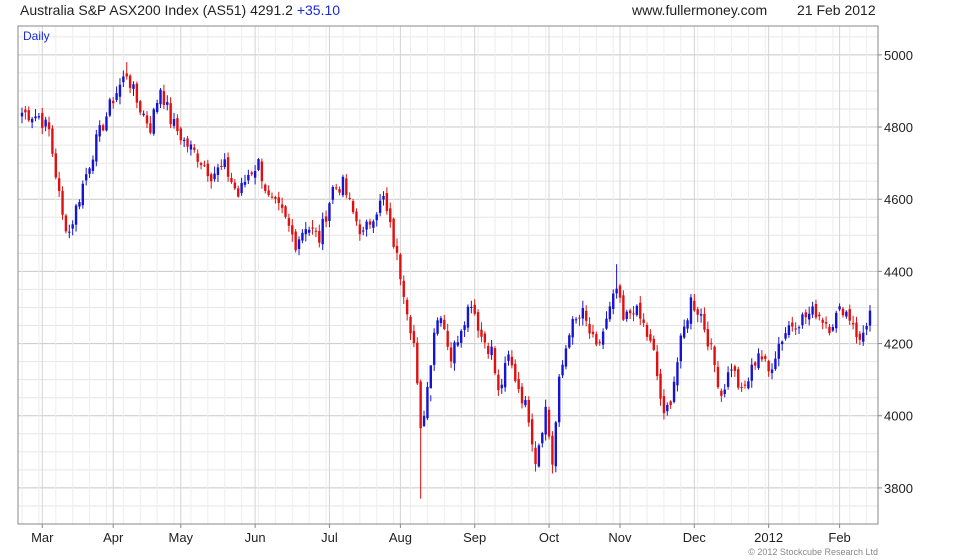 The width and height of the screenshot is (960, 560). What do you see at coordinates (695, 537) in the screenshot?
I see `x-tick-label: Dec` at bounding box center [695, 537].